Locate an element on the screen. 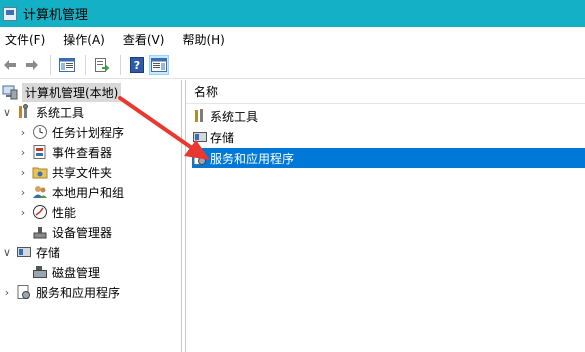 The height and width of the screenshot is (352, 585). menu-view: 查看(V) is located at coordinates (144, 39).